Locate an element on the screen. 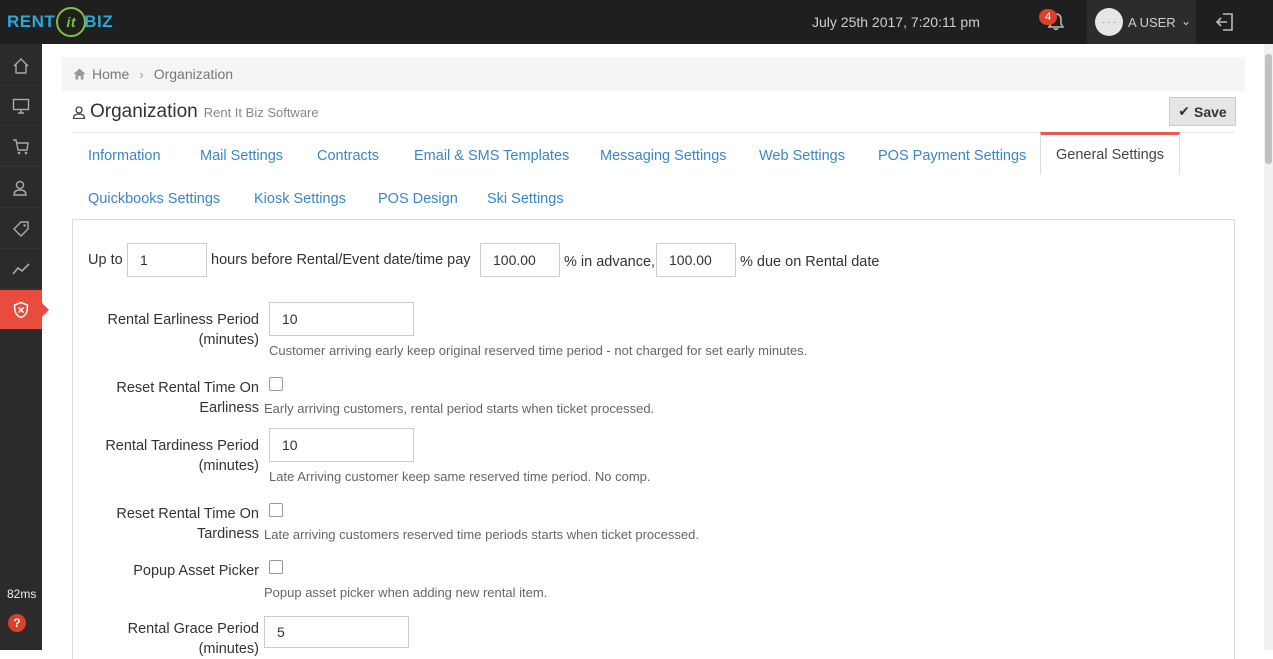  tab-mail-settings: Mail Settings is located at coordinates (241, 155).